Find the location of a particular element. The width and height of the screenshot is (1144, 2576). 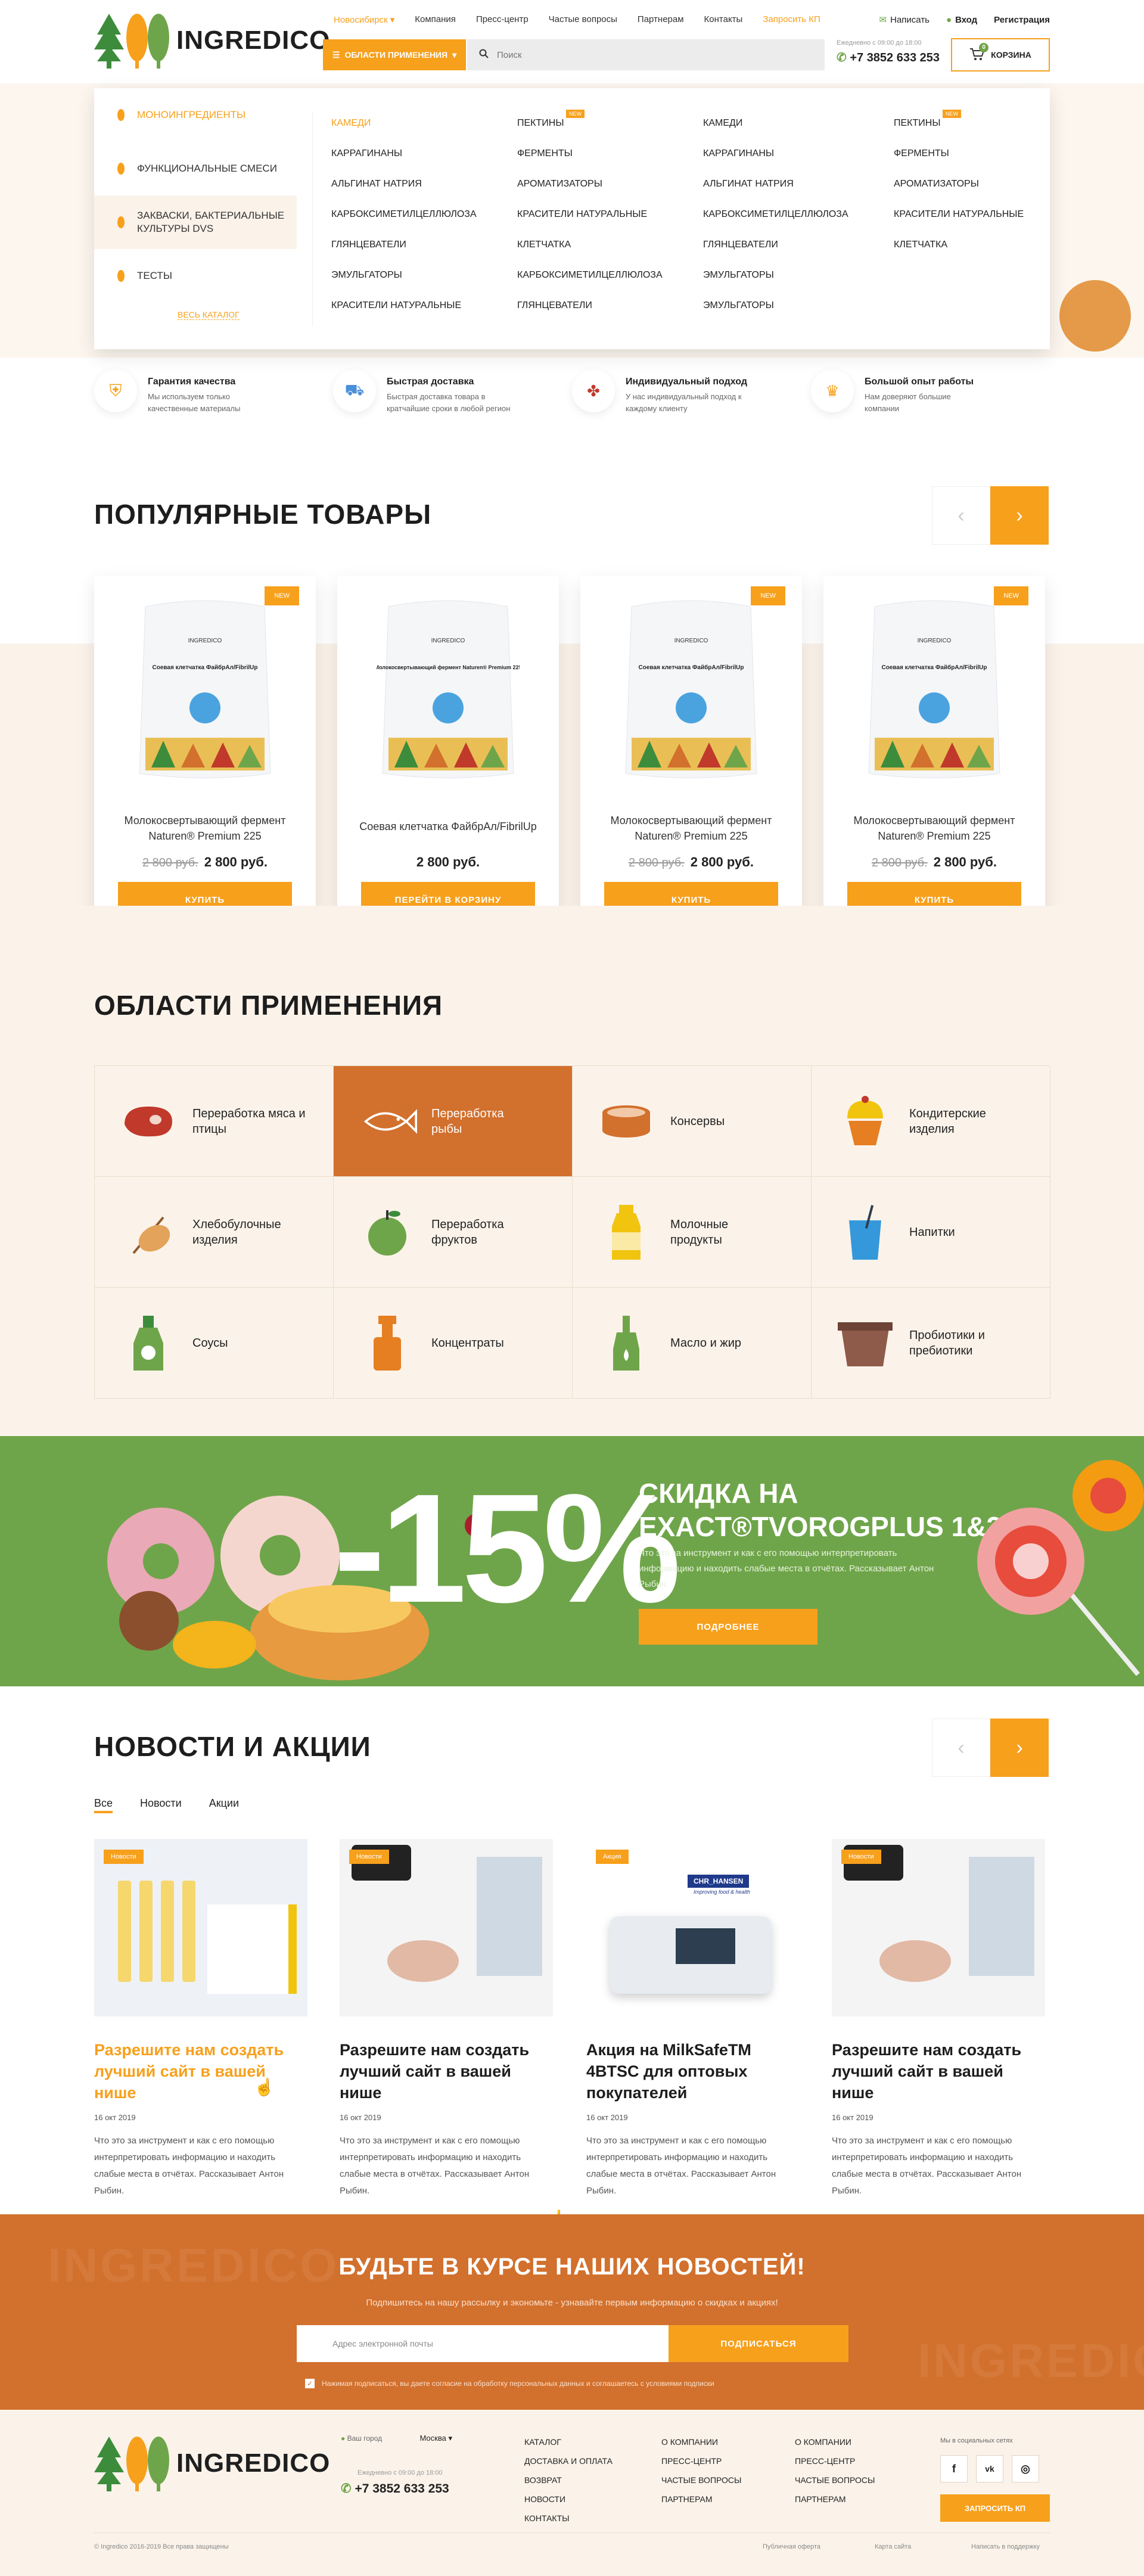

category-mono: Моноингредиенты is located at coordinates (195, 115).